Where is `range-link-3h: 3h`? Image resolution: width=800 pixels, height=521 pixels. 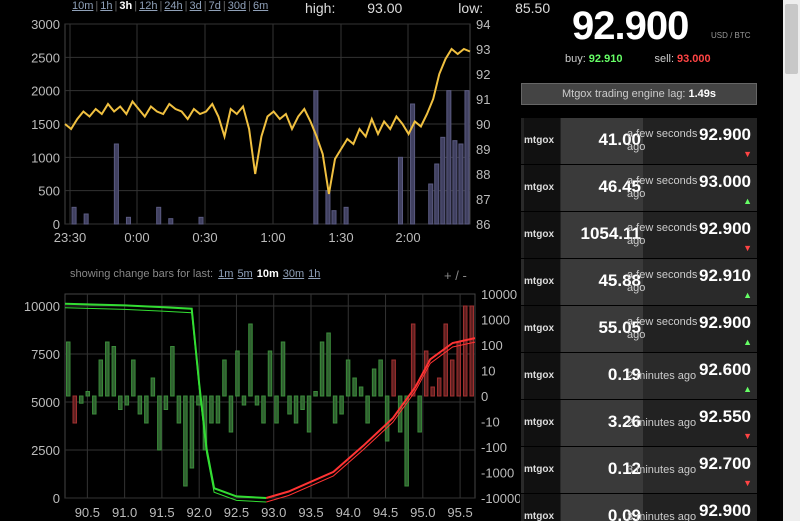
range-link-3h: 3h is located at coordinates (125, 6).